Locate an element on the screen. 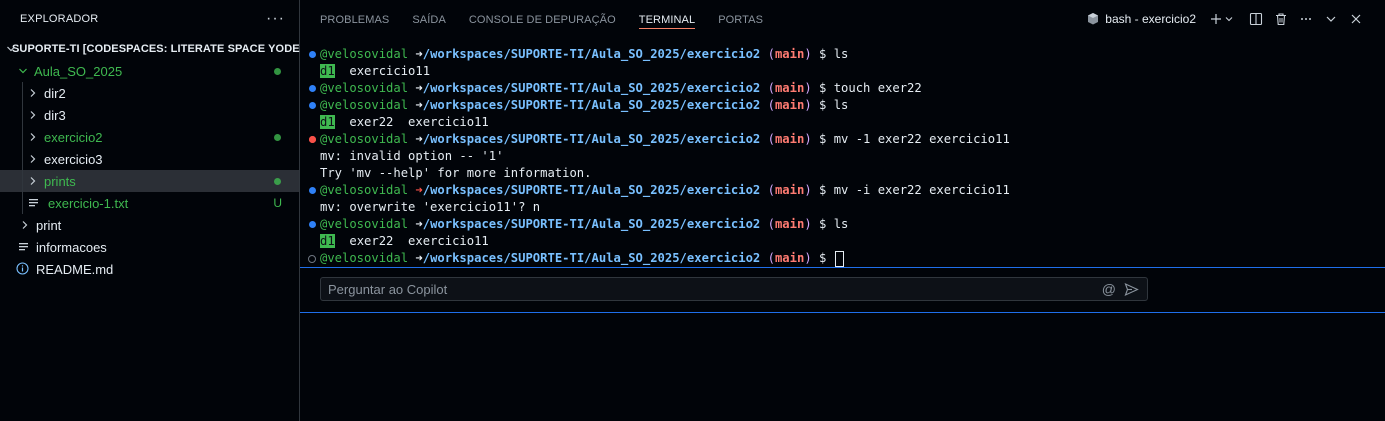 This screenshot has width=1385, height=421. tree-item-label: Aula_SO_2025 is located at coordinates (78, 71).